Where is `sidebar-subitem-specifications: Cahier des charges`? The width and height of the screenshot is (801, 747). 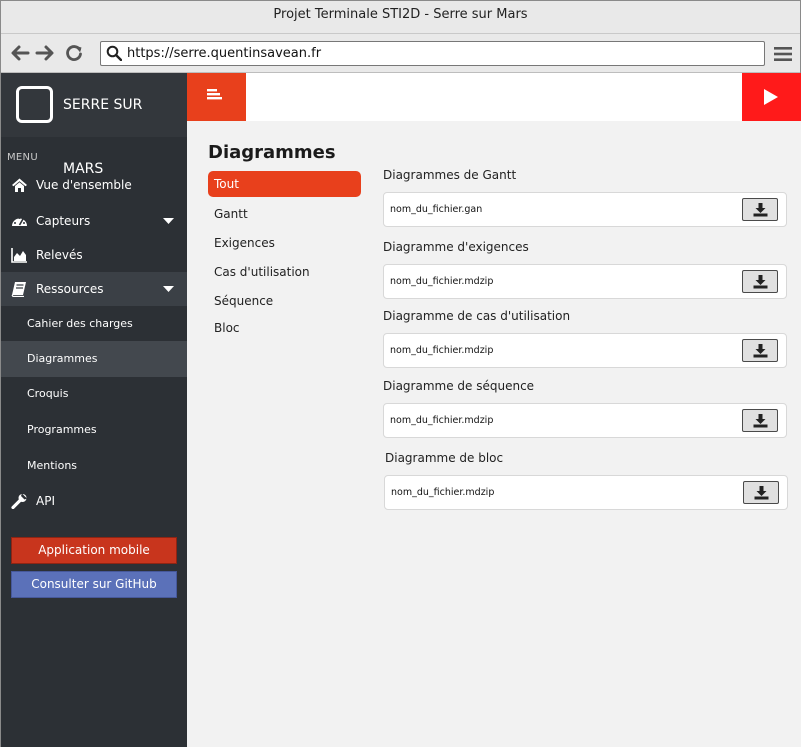 sidebar-subitem-specifications: Cahier des charges is located at coordinates (94, 324).